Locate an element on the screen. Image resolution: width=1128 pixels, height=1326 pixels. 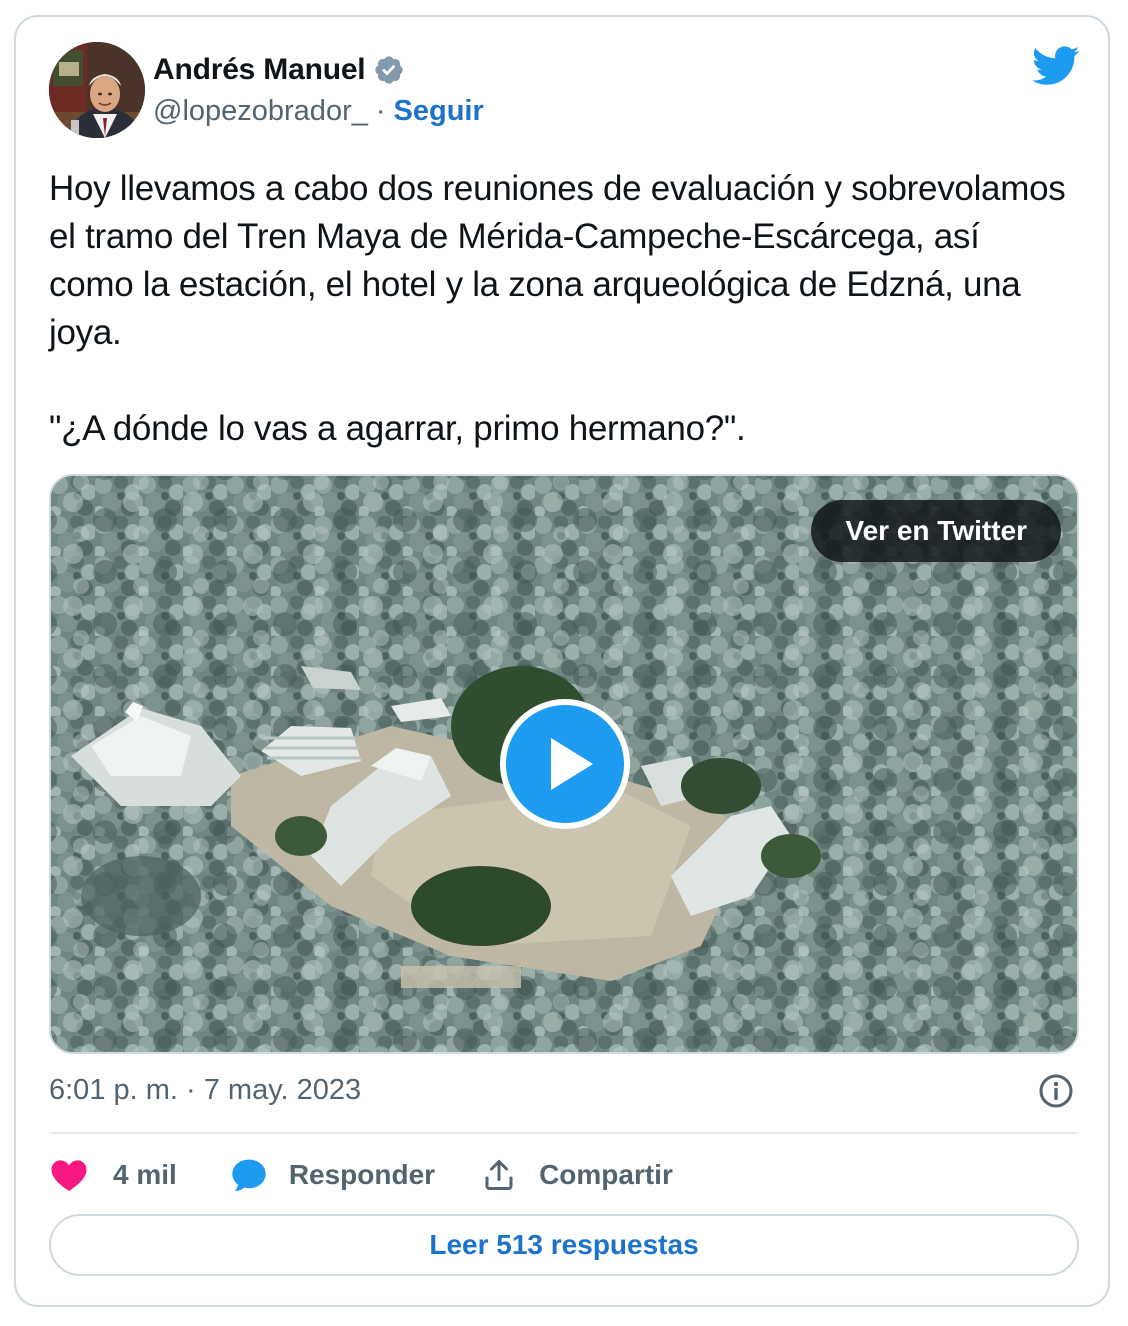
author-name: Andrés Manuel is located at coordinates (259, 70).